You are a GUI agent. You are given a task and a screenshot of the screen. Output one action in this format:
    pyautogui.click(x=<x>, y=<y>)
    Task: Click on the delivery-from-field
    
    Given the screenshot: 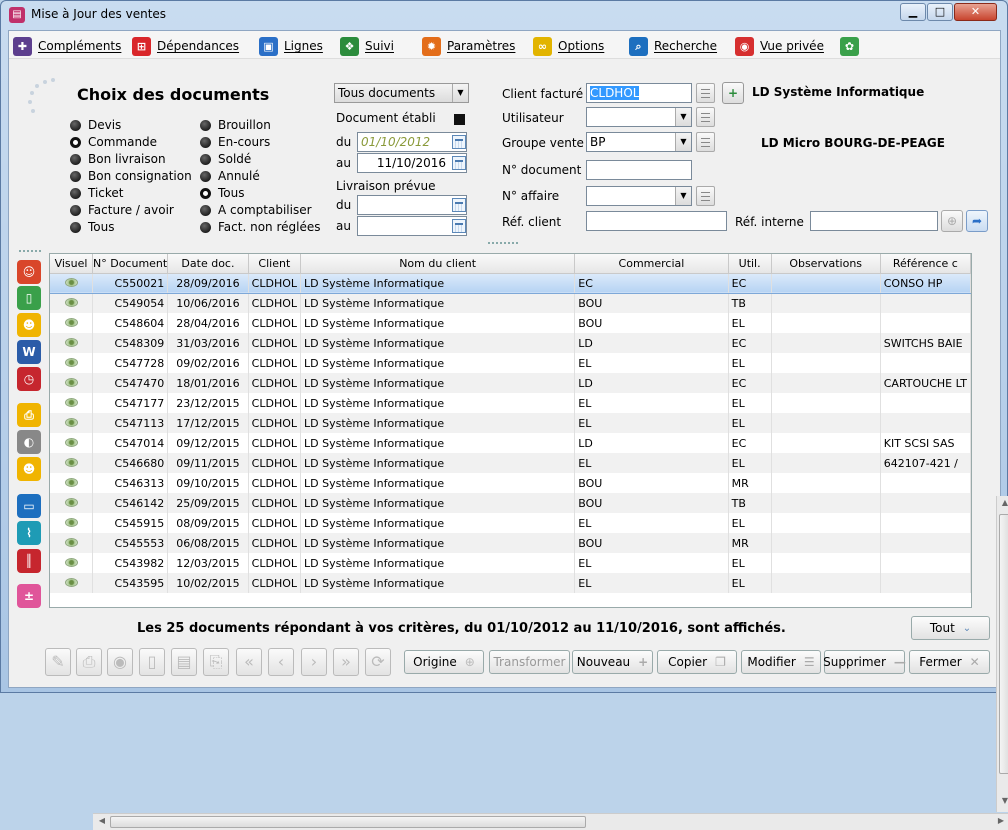 What is the action you would take?
    pyautogui.click(x=412, y=205)
    